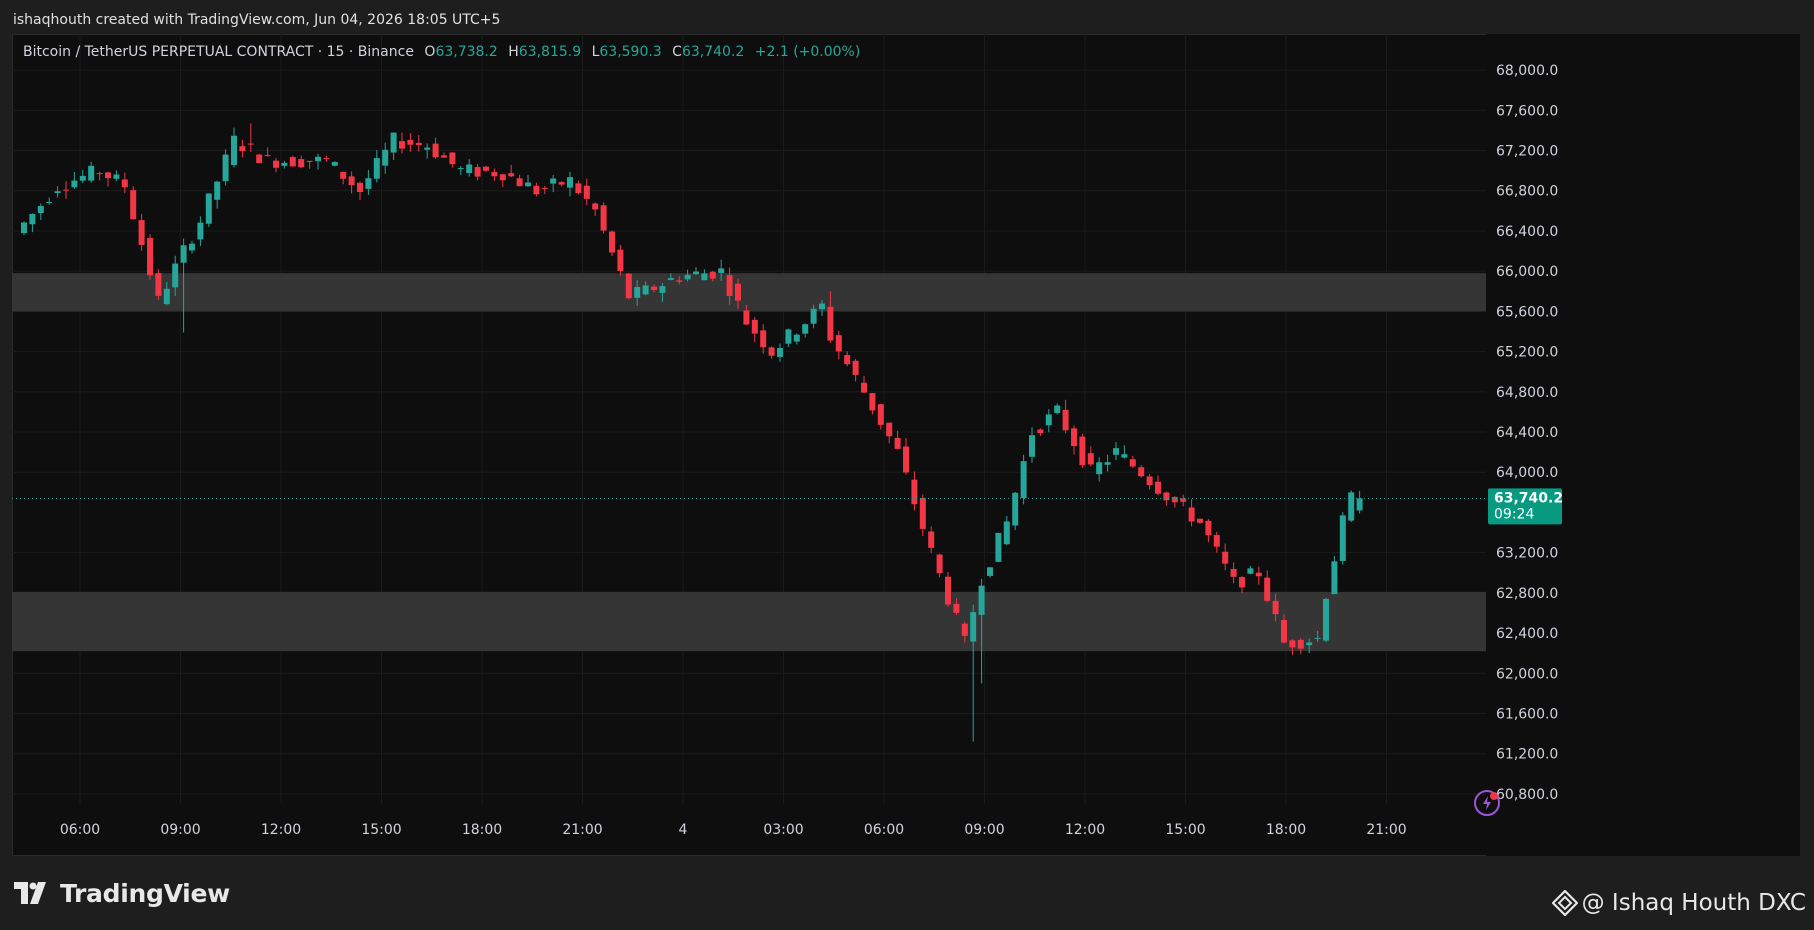 The width and height of the screenshot is (1814, 930). What do you see at coordinates (1527, 795) in the screenshot?
I see `price-tick-label: 60,800.0` at bounding box center [1527, 795].